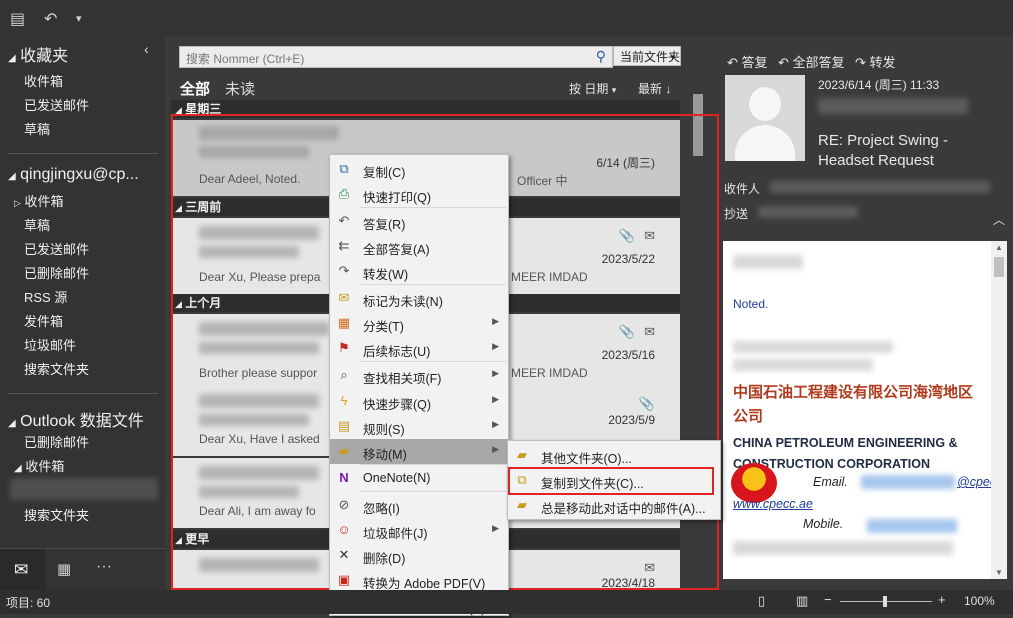  What do you see at coordinates (50, 344) in the screenshot?
I see `account-junk: 垃圾邮件` at bounding box center [50, 344].